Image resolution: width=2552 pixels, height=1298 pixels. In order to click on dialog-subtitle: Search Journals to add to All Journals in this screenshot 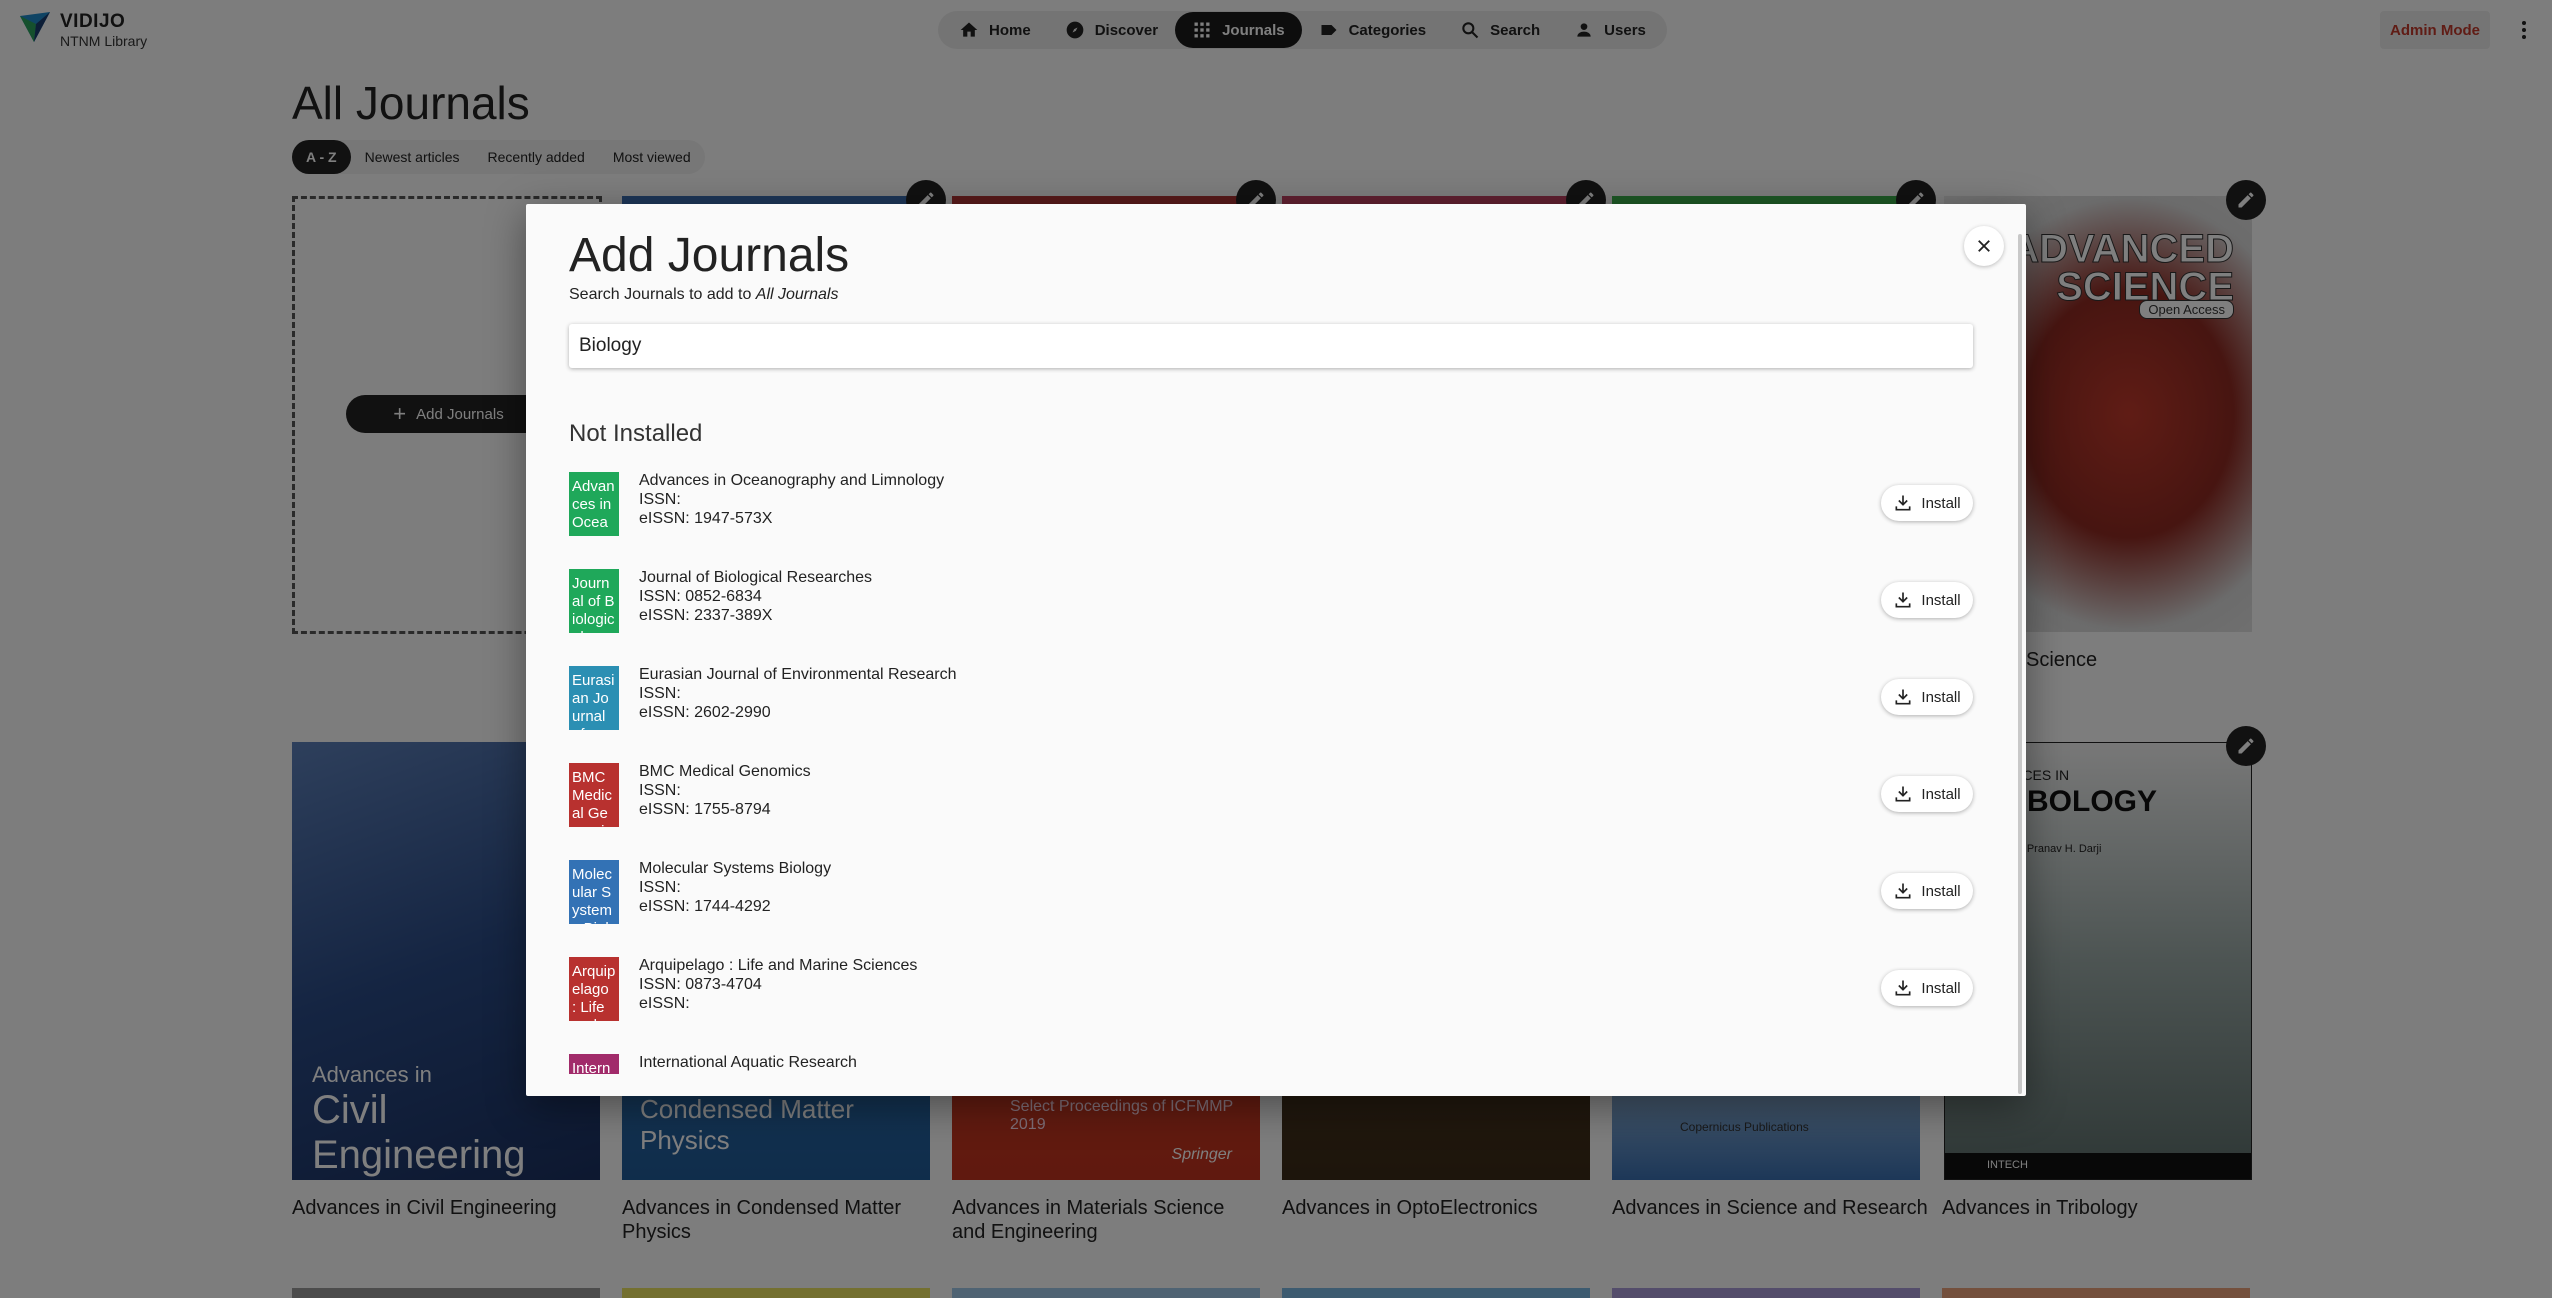, I will do `click(704, 294)`.